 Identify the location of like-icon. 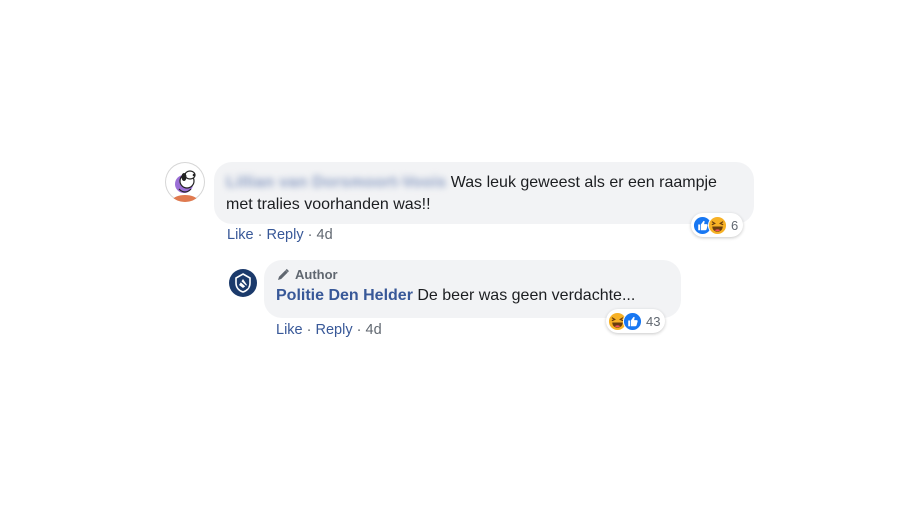
(632, 321).